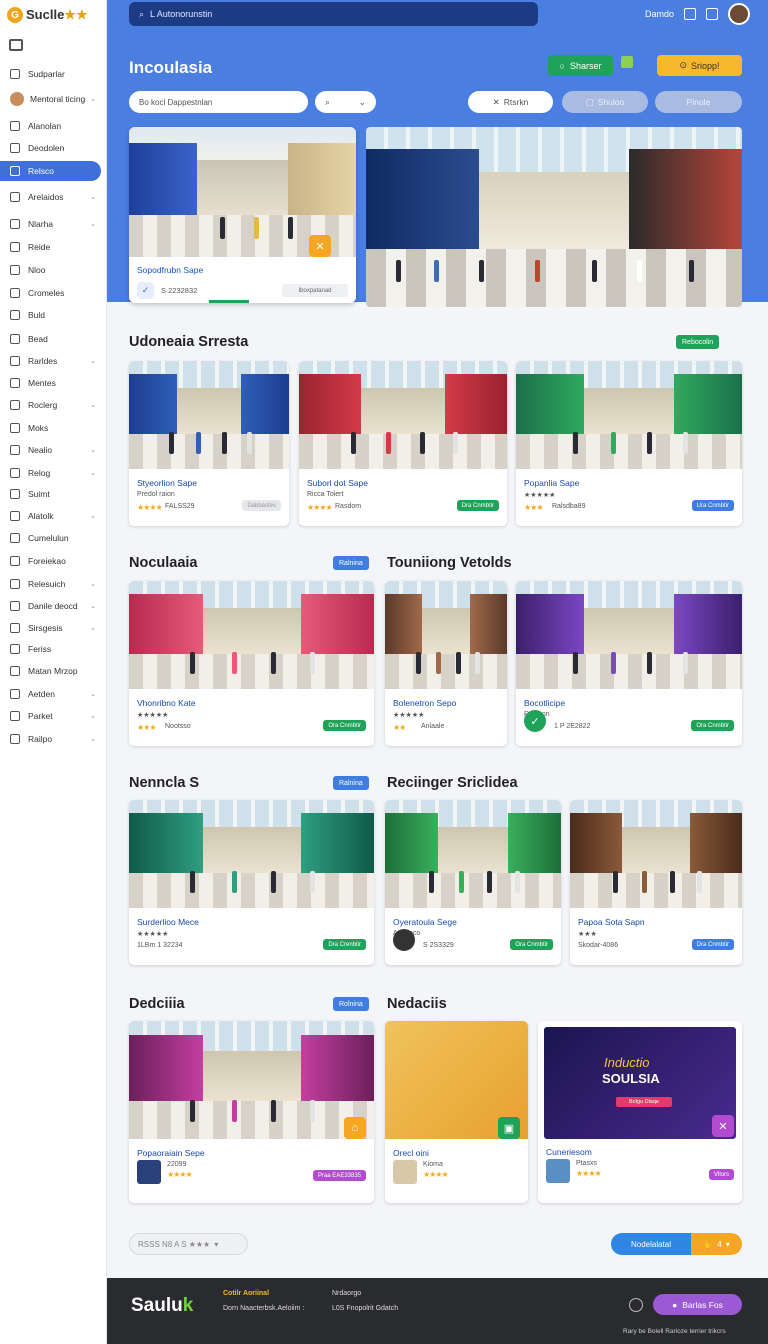 This screenshot has width=768, height=1344. I want to click on card-title: Bocotlicipe, so click(545, 703).